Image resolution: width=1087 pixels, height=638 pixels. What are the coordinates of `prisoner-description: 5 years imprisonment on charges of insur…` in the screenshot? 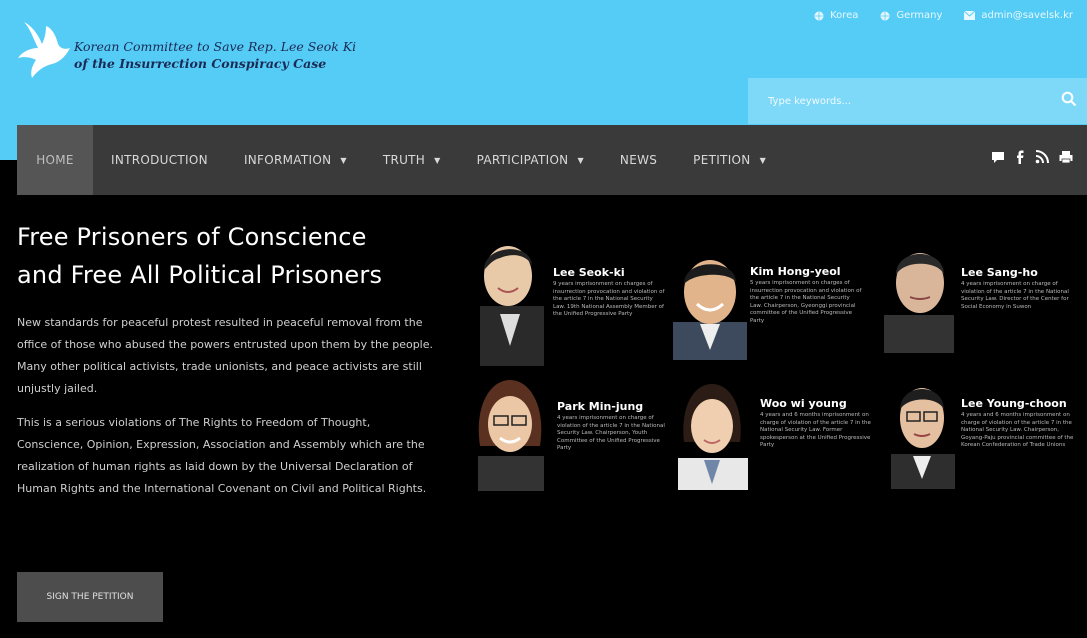 It's located at (806, 302).